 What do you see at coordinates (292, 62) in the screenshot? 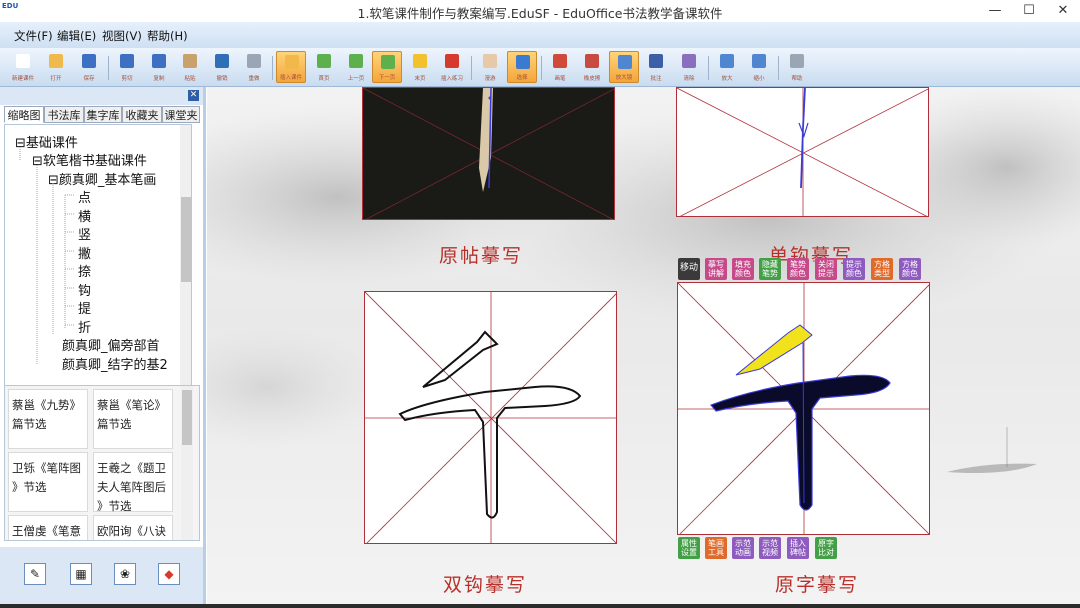
I see `insert-folder-icon` at bounding box center [292, 62].